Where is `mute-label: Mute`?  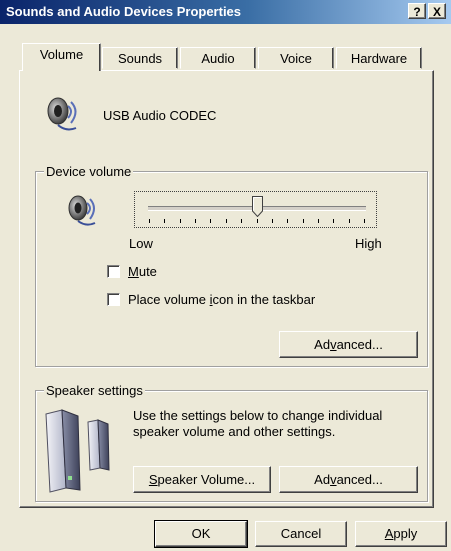 mute-label: Mute is located at coordinates (142, 271).